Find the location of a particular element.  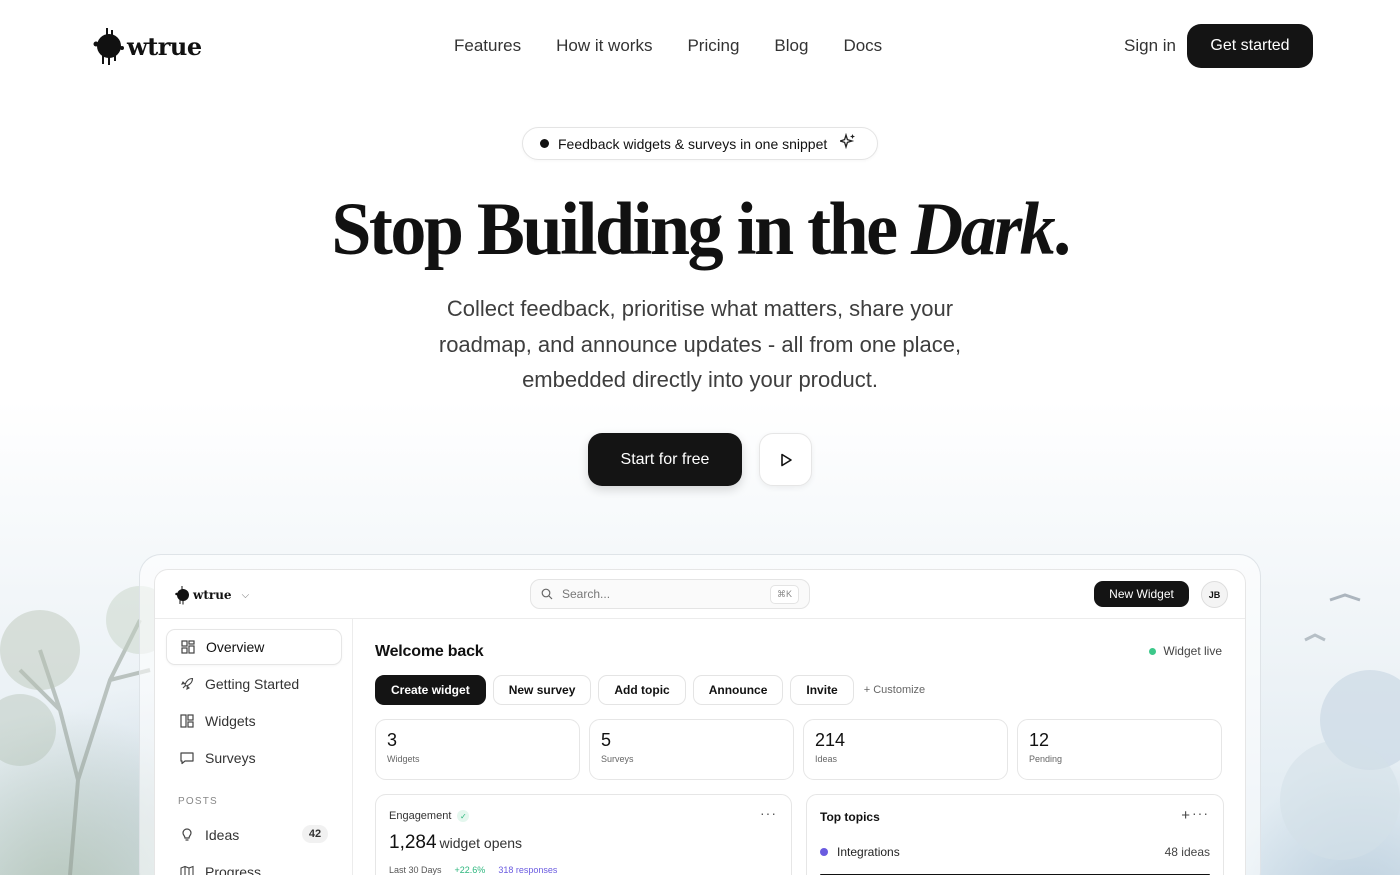

add-icon: + is located at coordinates (1185, 815).